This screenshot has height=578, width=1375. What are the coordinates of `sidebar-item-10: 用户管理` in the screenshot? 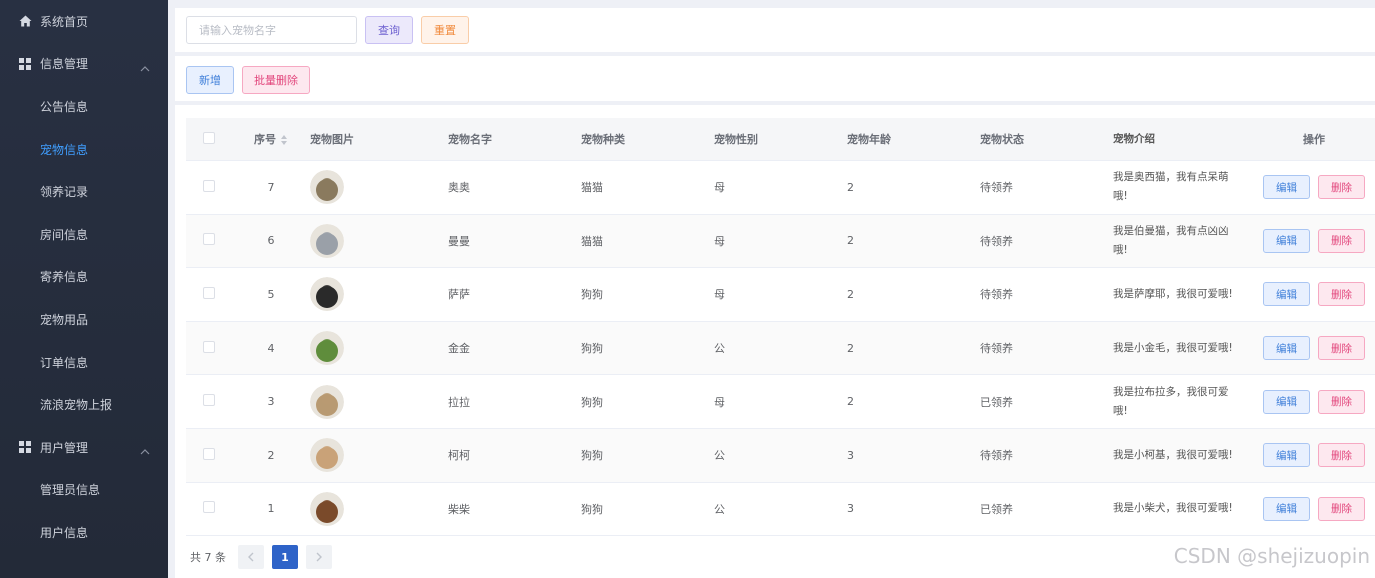 It's located at (84, 447).